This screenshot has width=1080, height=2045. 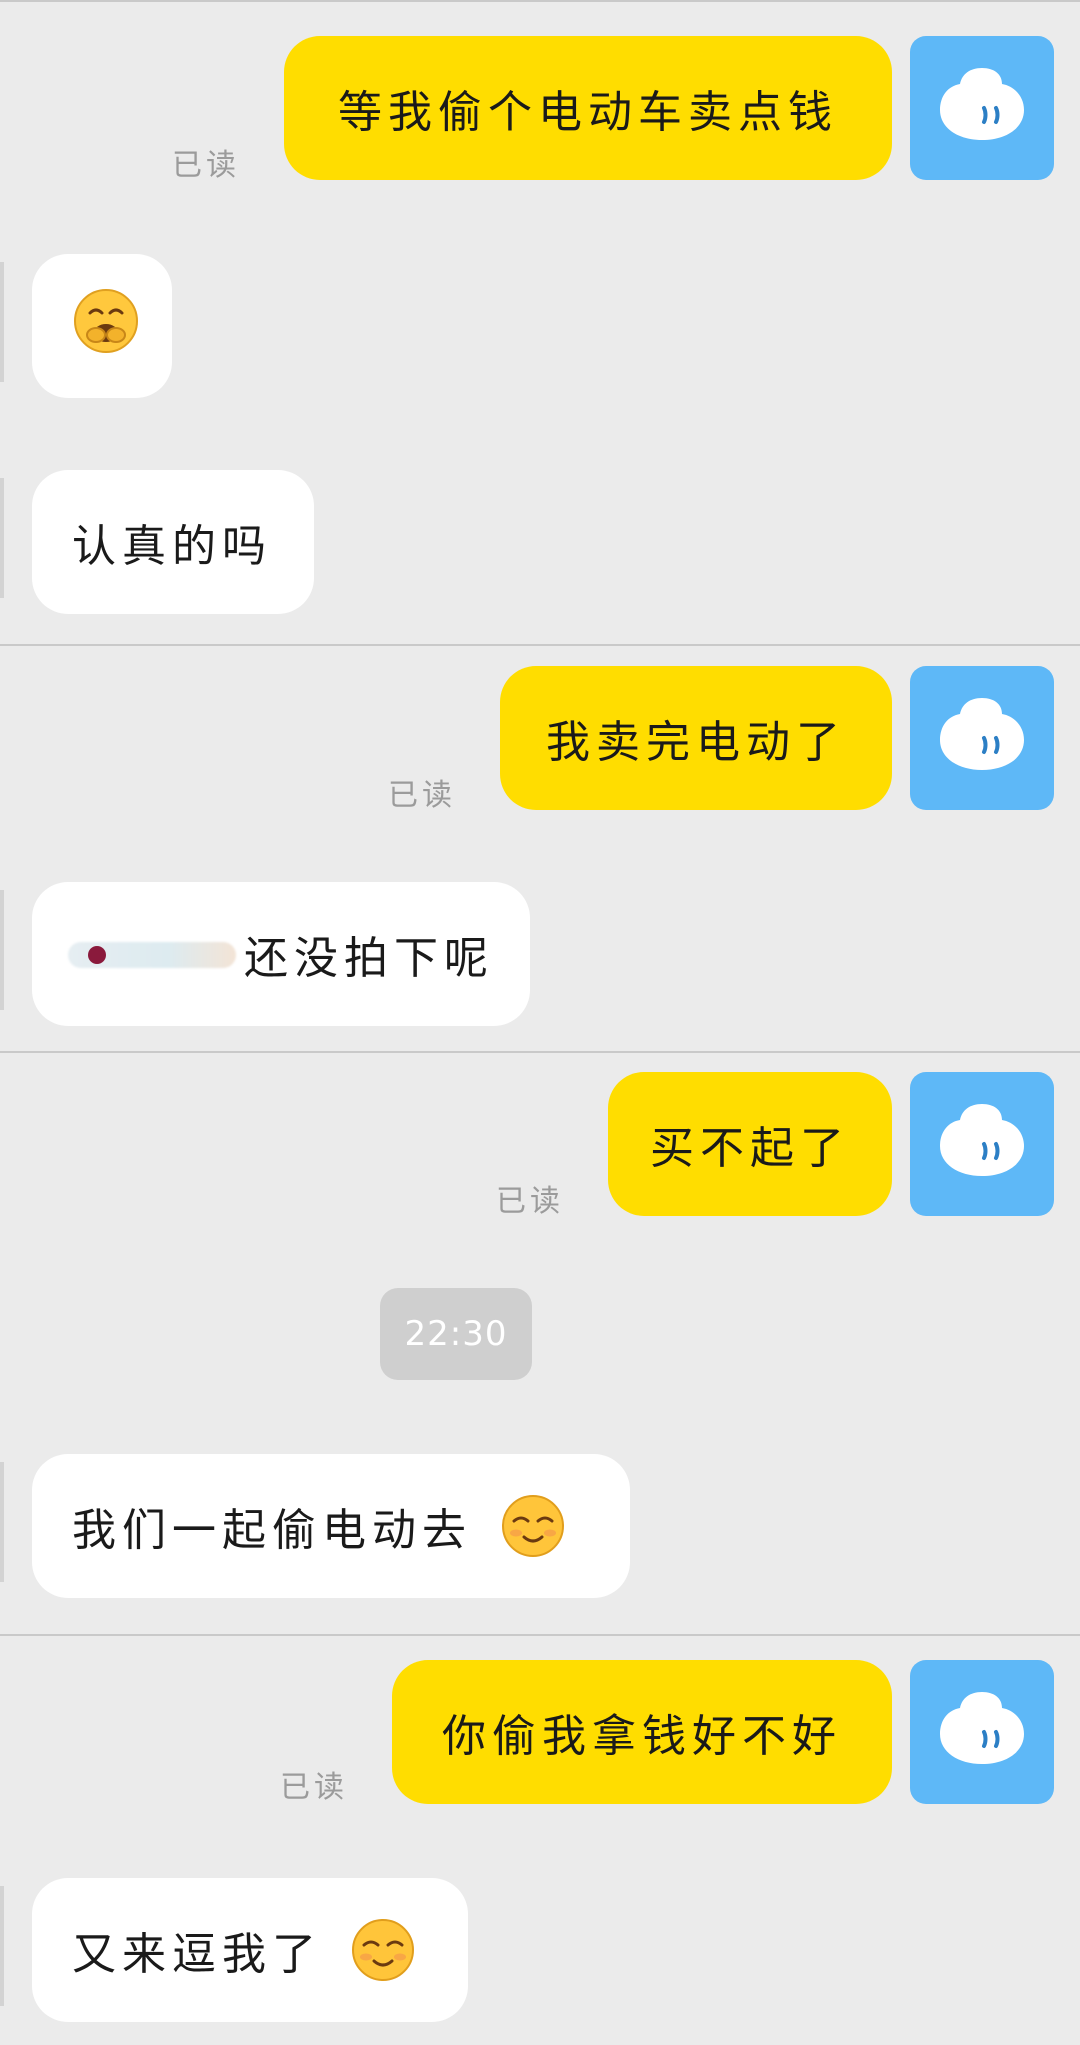 What do you see at coordinates (272, 1530) in the screenshot?
I see `message-text: 我们一起偷电动去` at bounding box center [272, 1530].